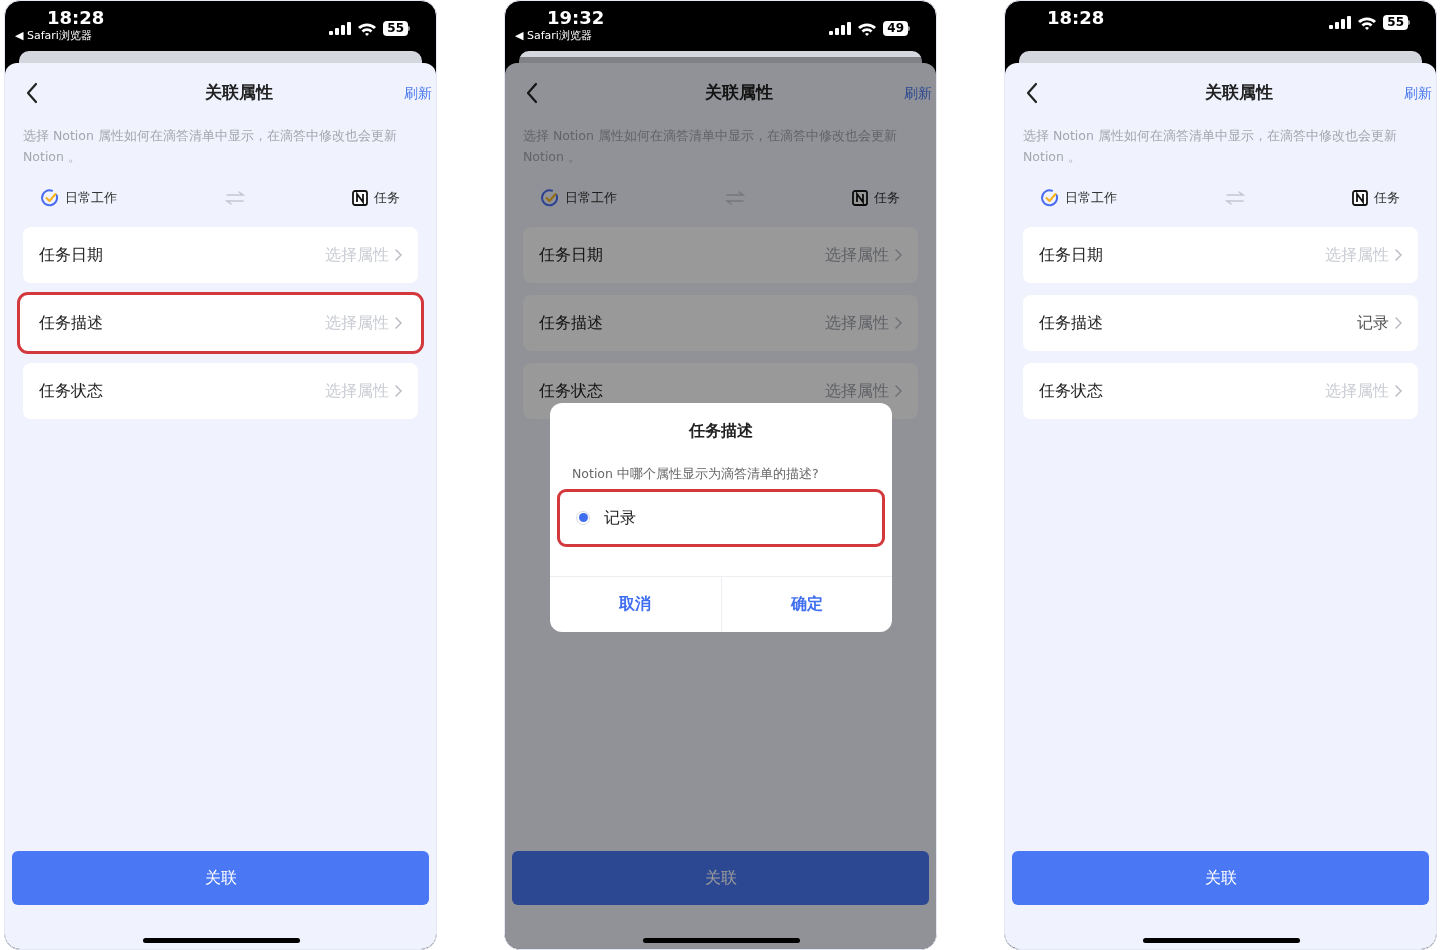  Describe the element at coordinates (1373, 323) in the screenshot. I see `property-value: 记录` at that location.